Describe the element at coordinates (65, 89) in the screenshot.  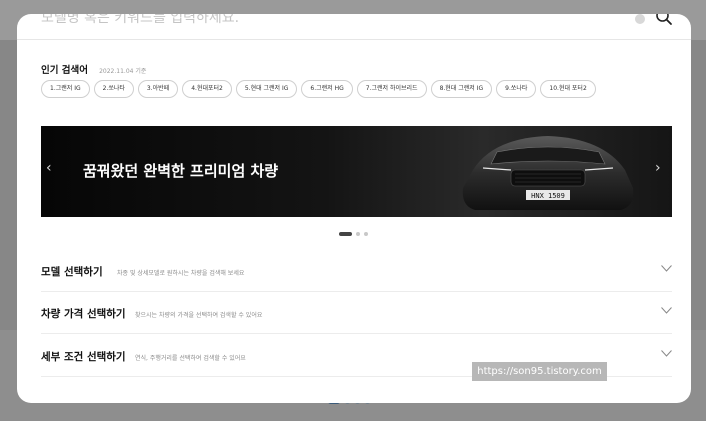
I see `keyword-chip: 1.그랜저 IG` at that location.